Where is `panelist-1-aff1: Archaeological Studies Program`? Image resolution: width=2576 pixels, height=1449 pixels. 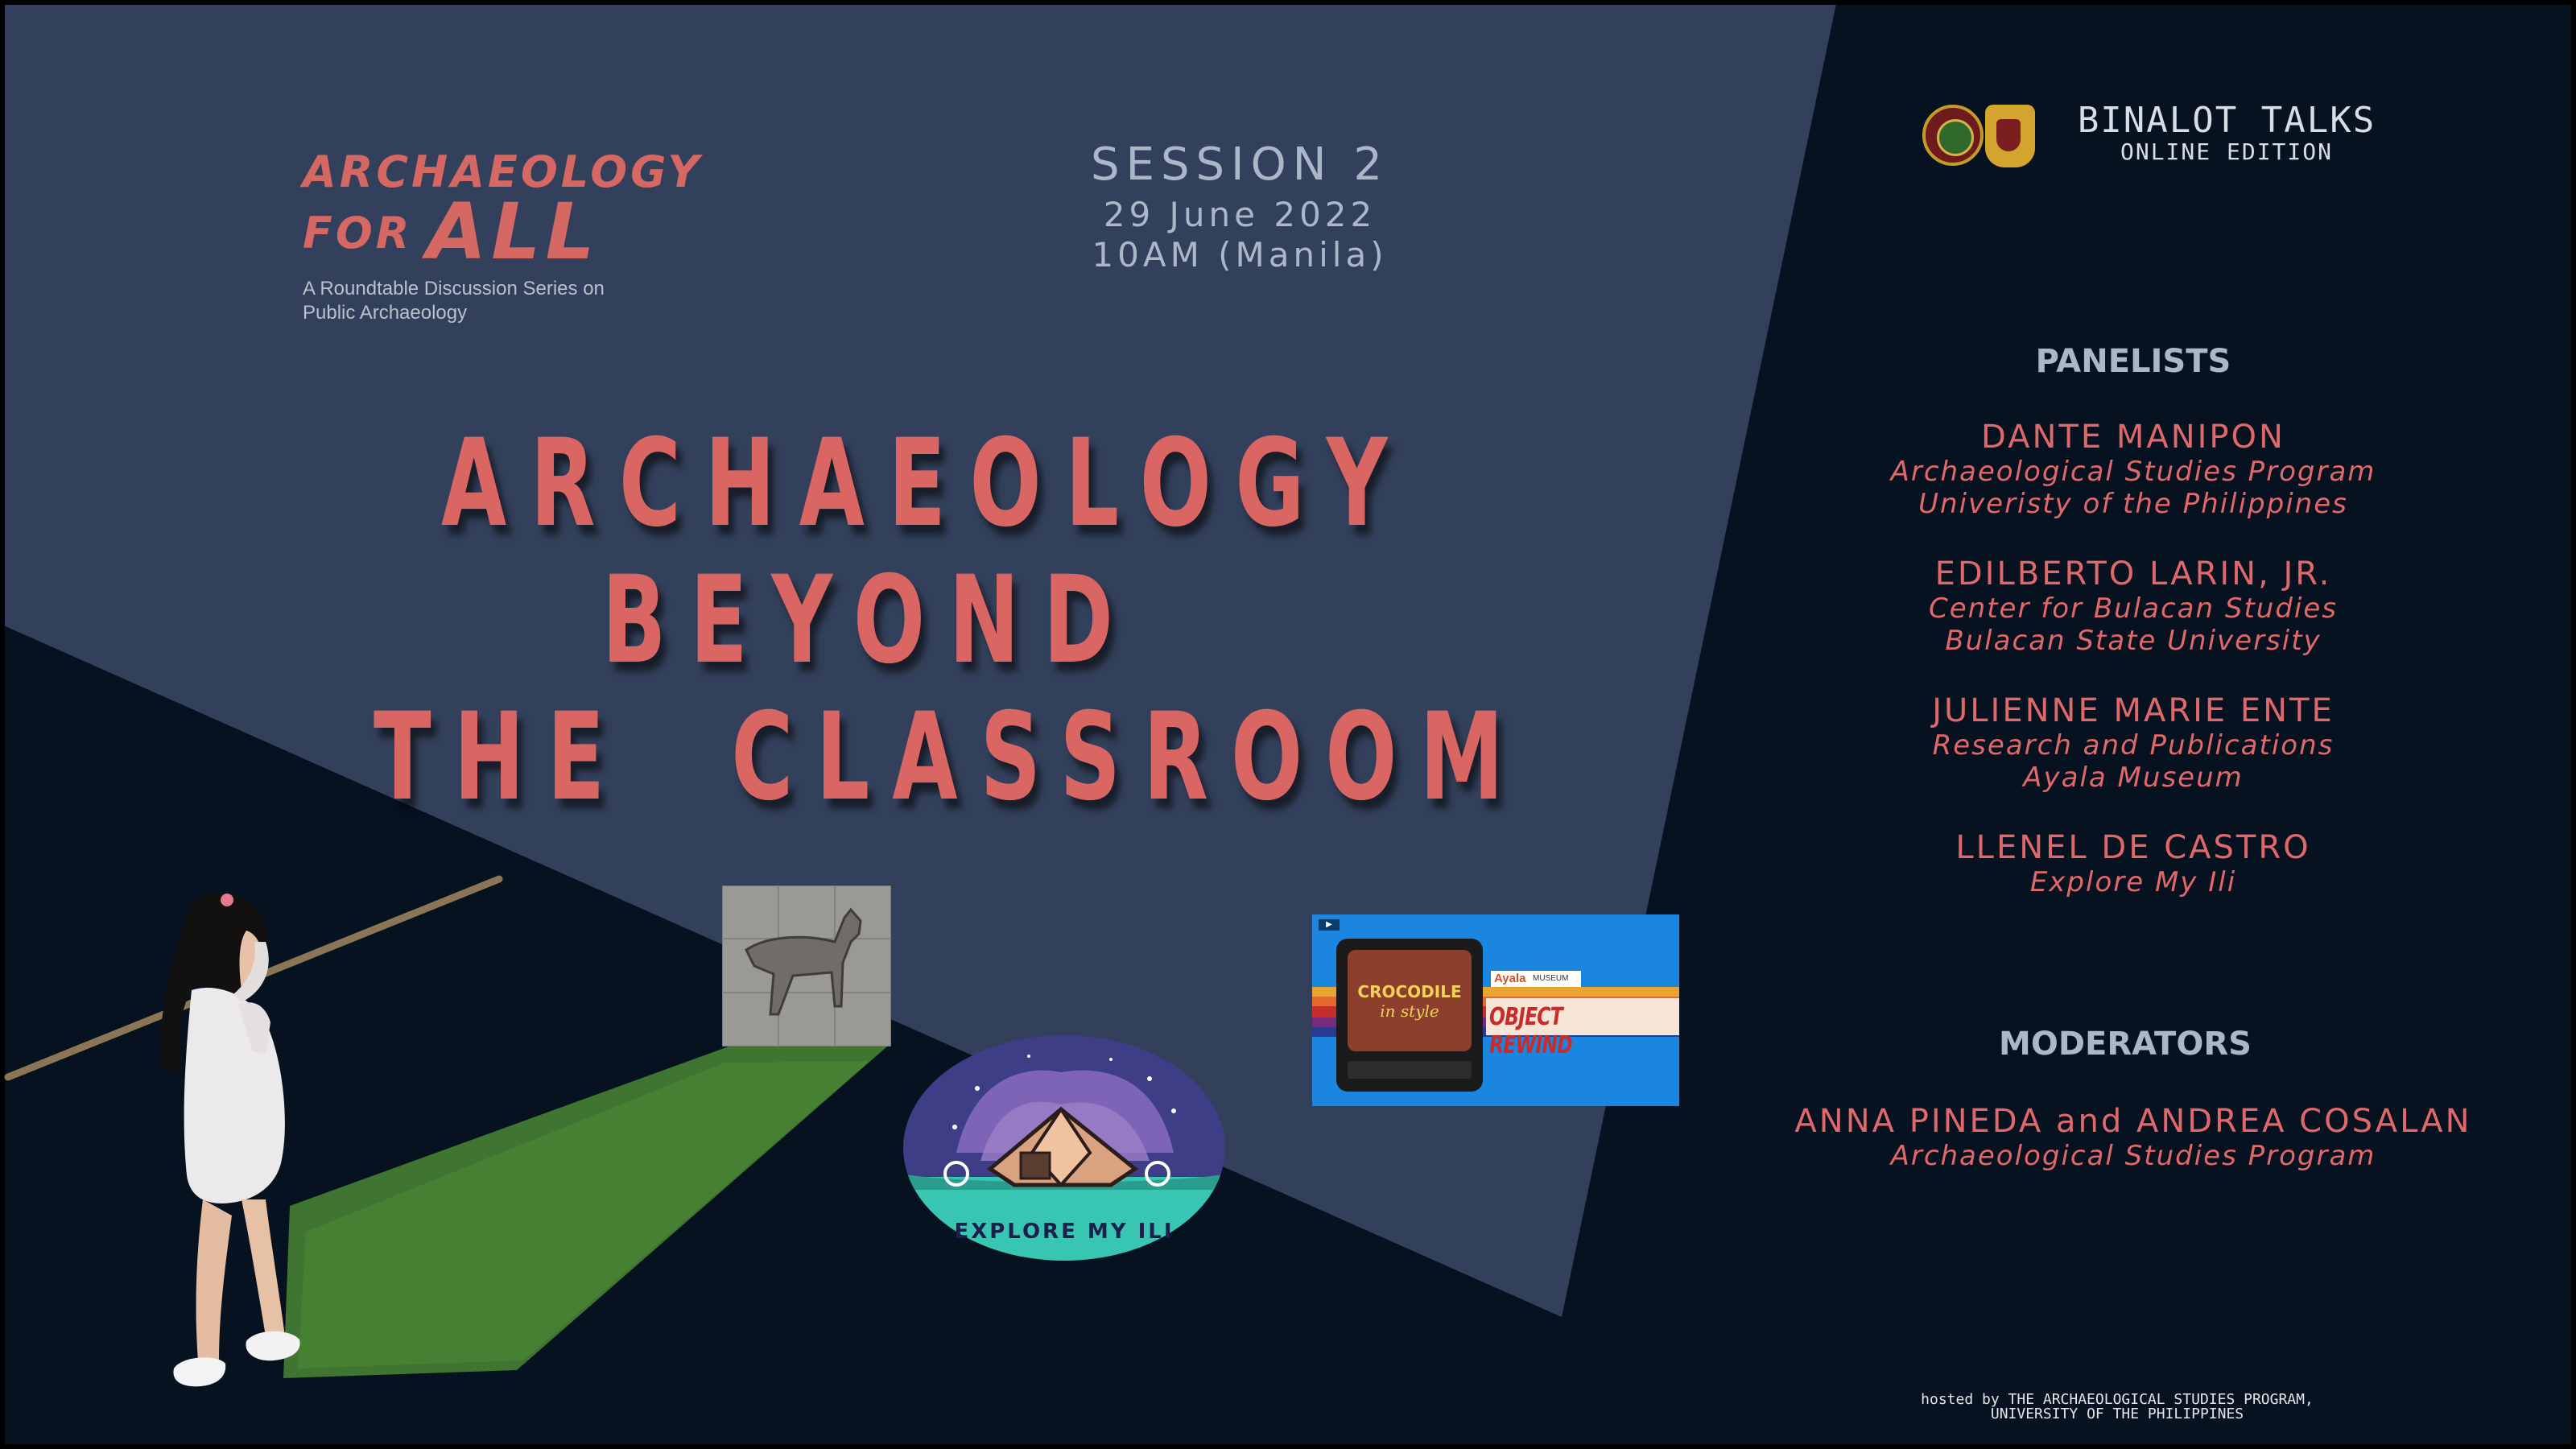
panelist-1-aff1: Archaeological Studies Program is located at coordinates (2133, 472).